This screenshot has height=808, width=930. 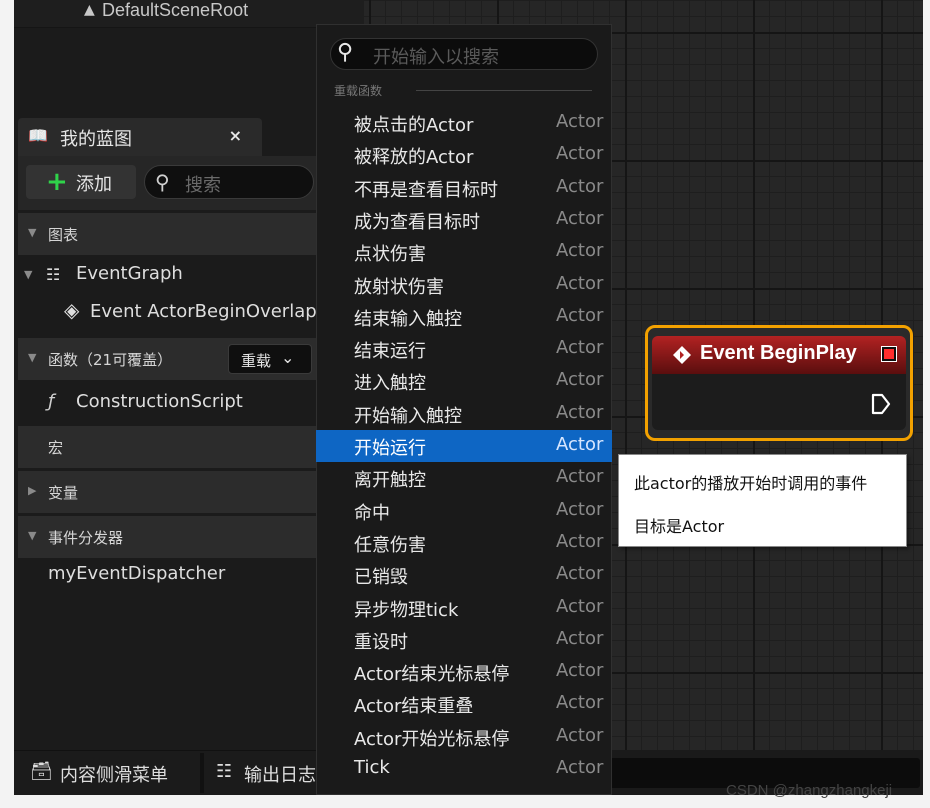 I want to click on menu-search-placeholder: 开始输入以搜索, so click(x=436, y=57).